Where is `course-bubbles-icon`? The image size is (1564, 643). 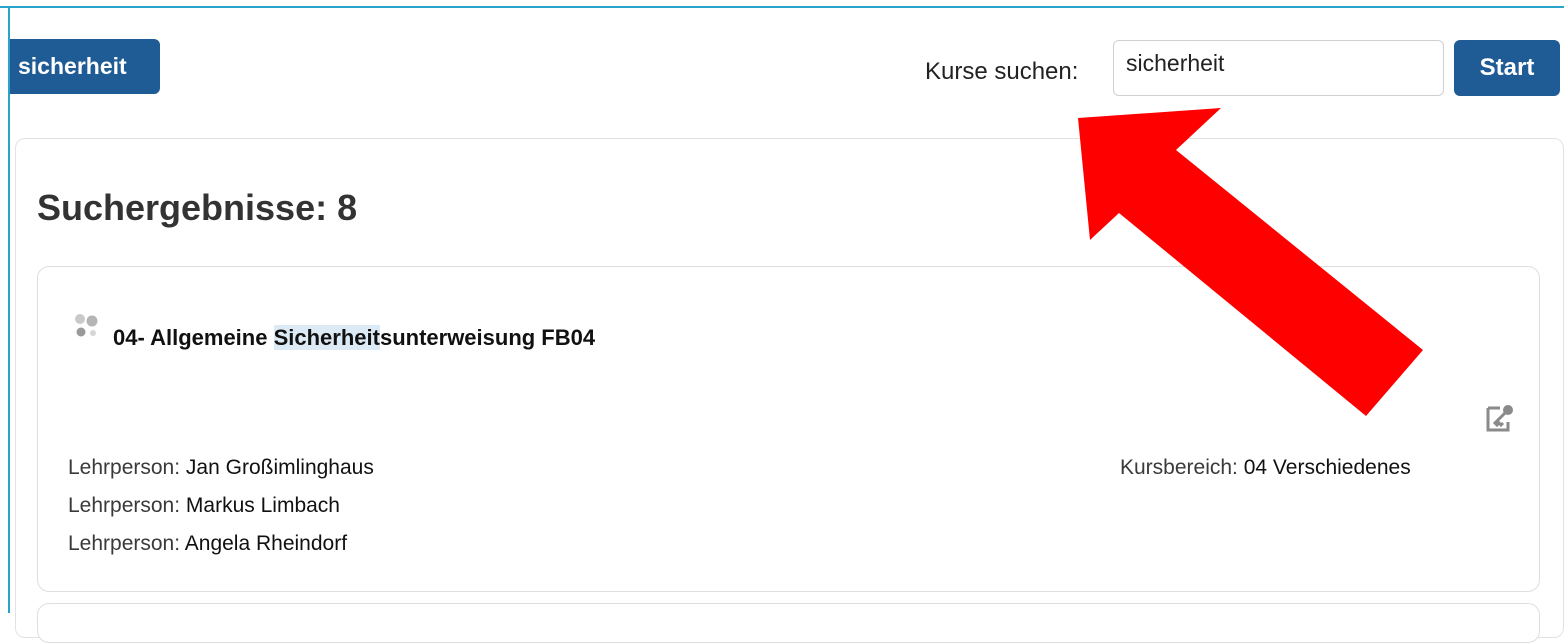 course-bubbles-icon is located at coordinates (86, 325).